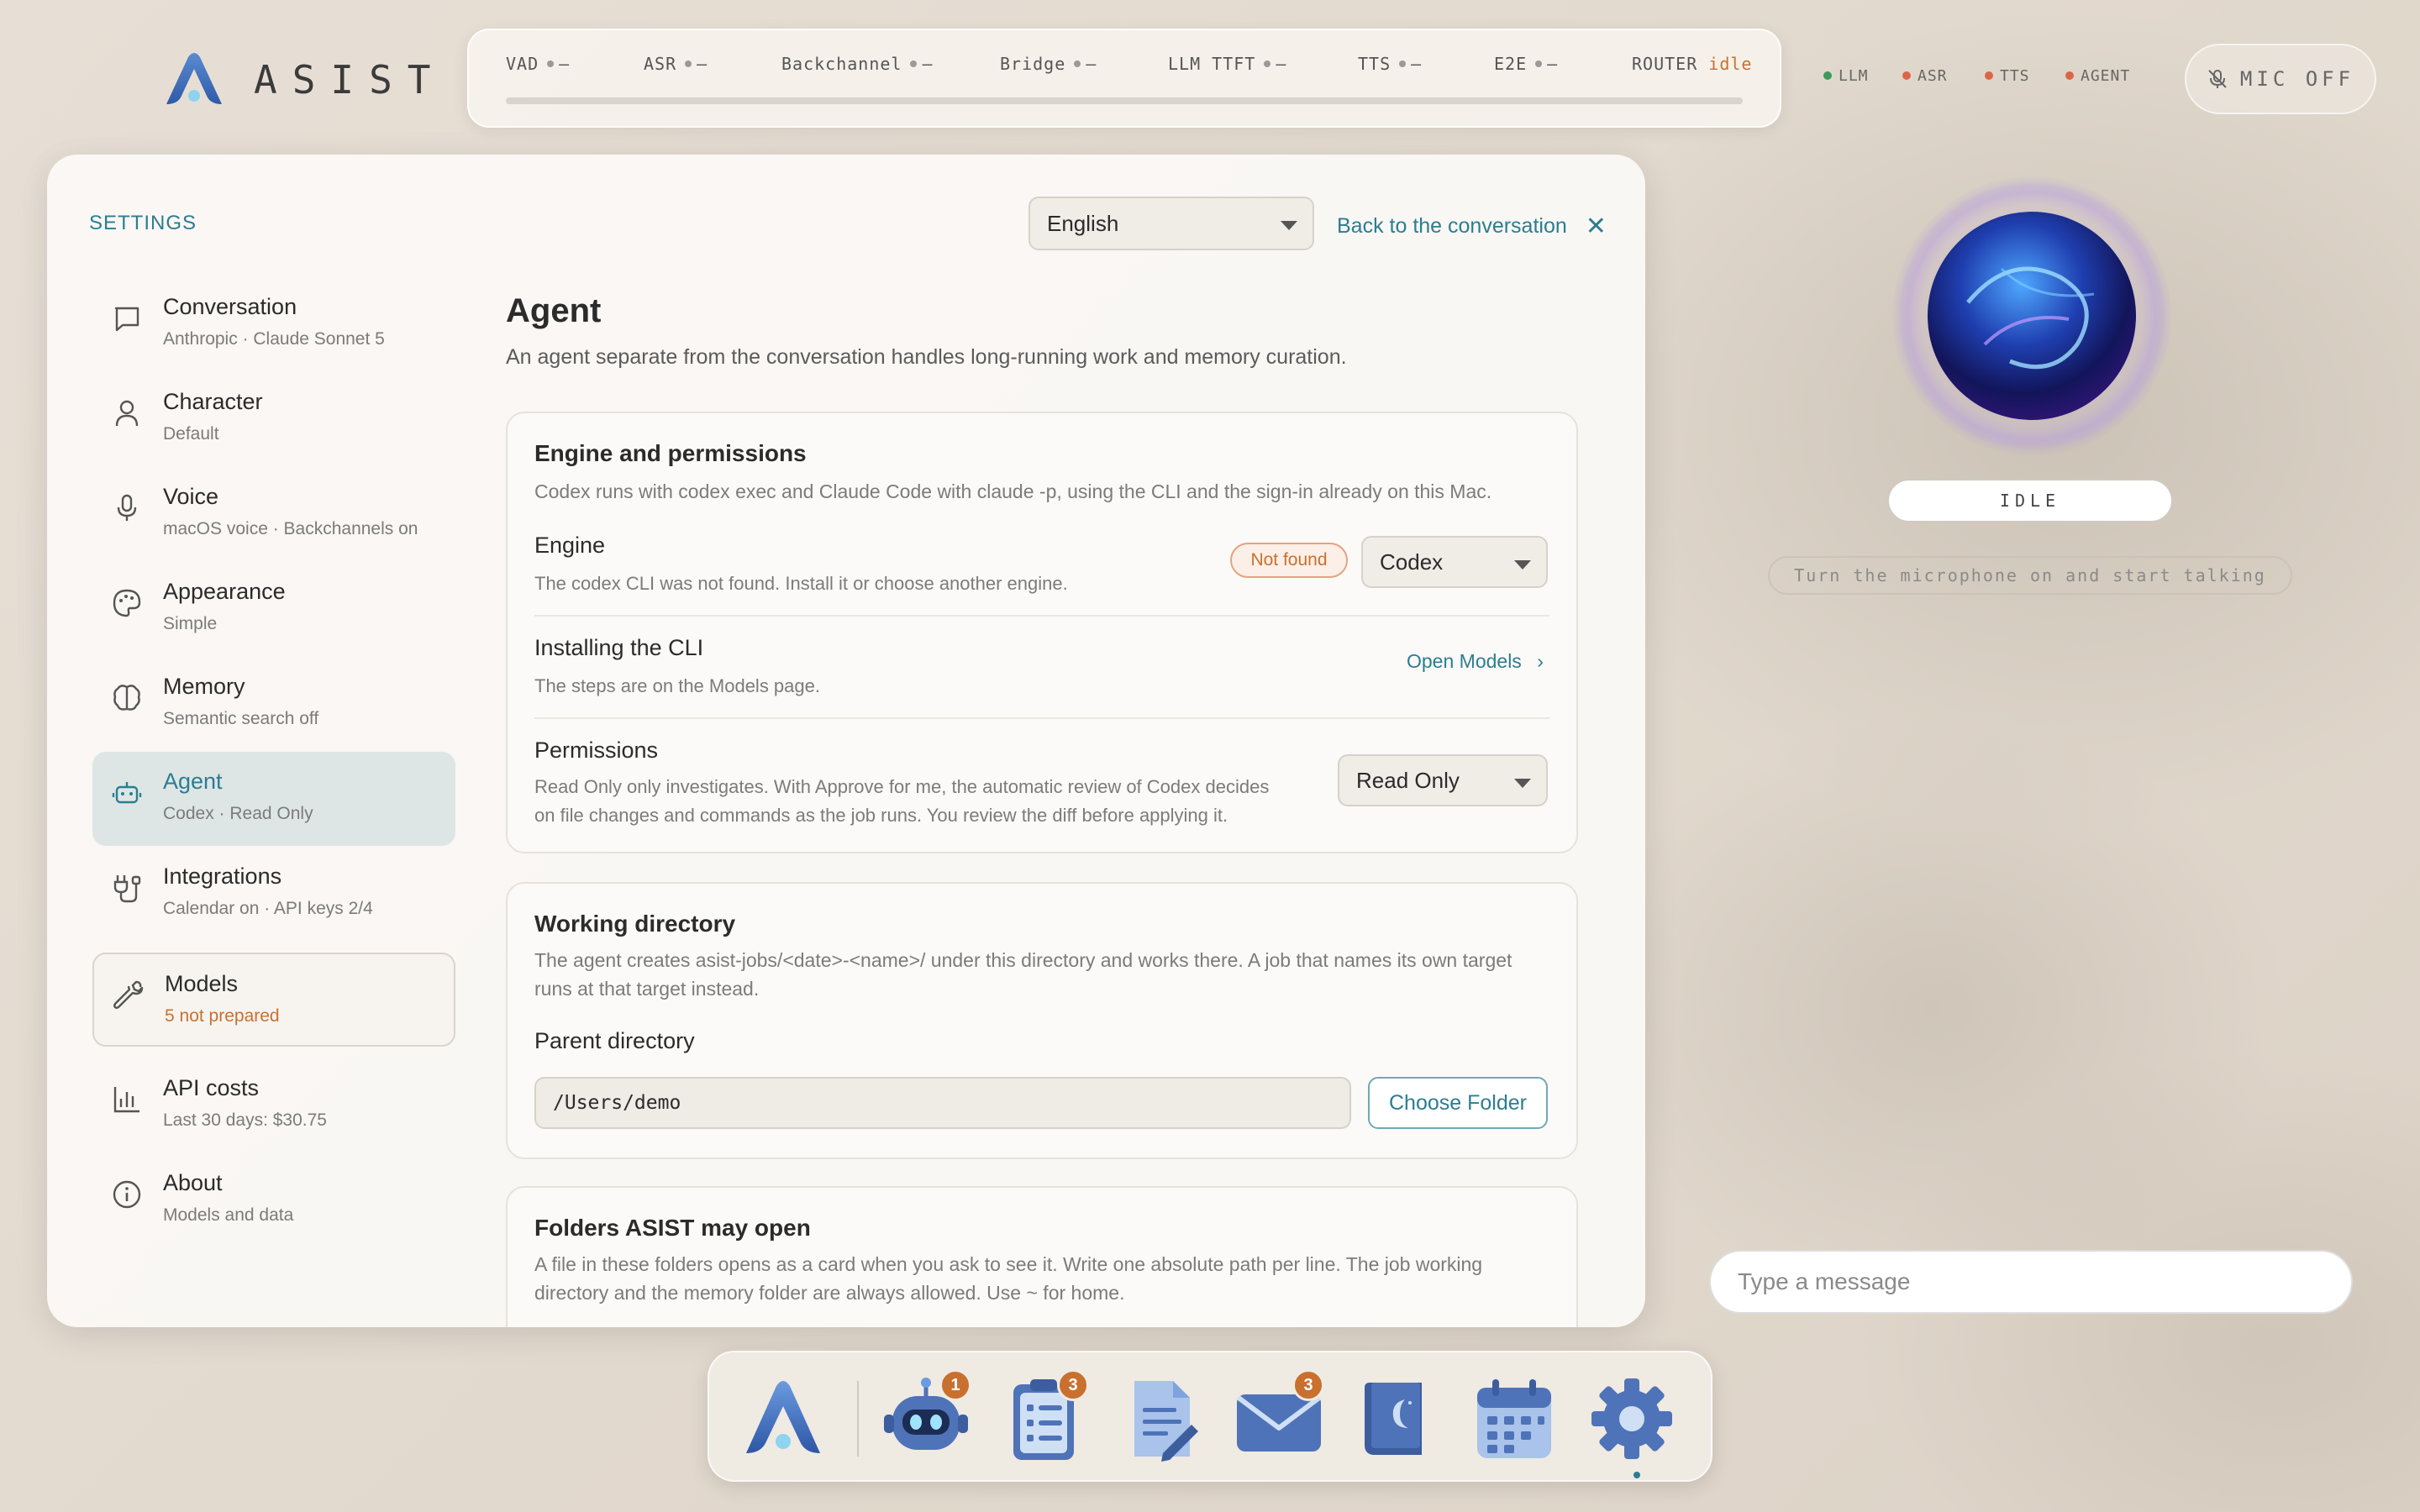 Image resolution: width=2420 pixels, height=1512 pixels. Describe the element at coordinates (273, 1000) in the screenshot. I see `sidebar-item-models: Models 5 not prepared` at that location.